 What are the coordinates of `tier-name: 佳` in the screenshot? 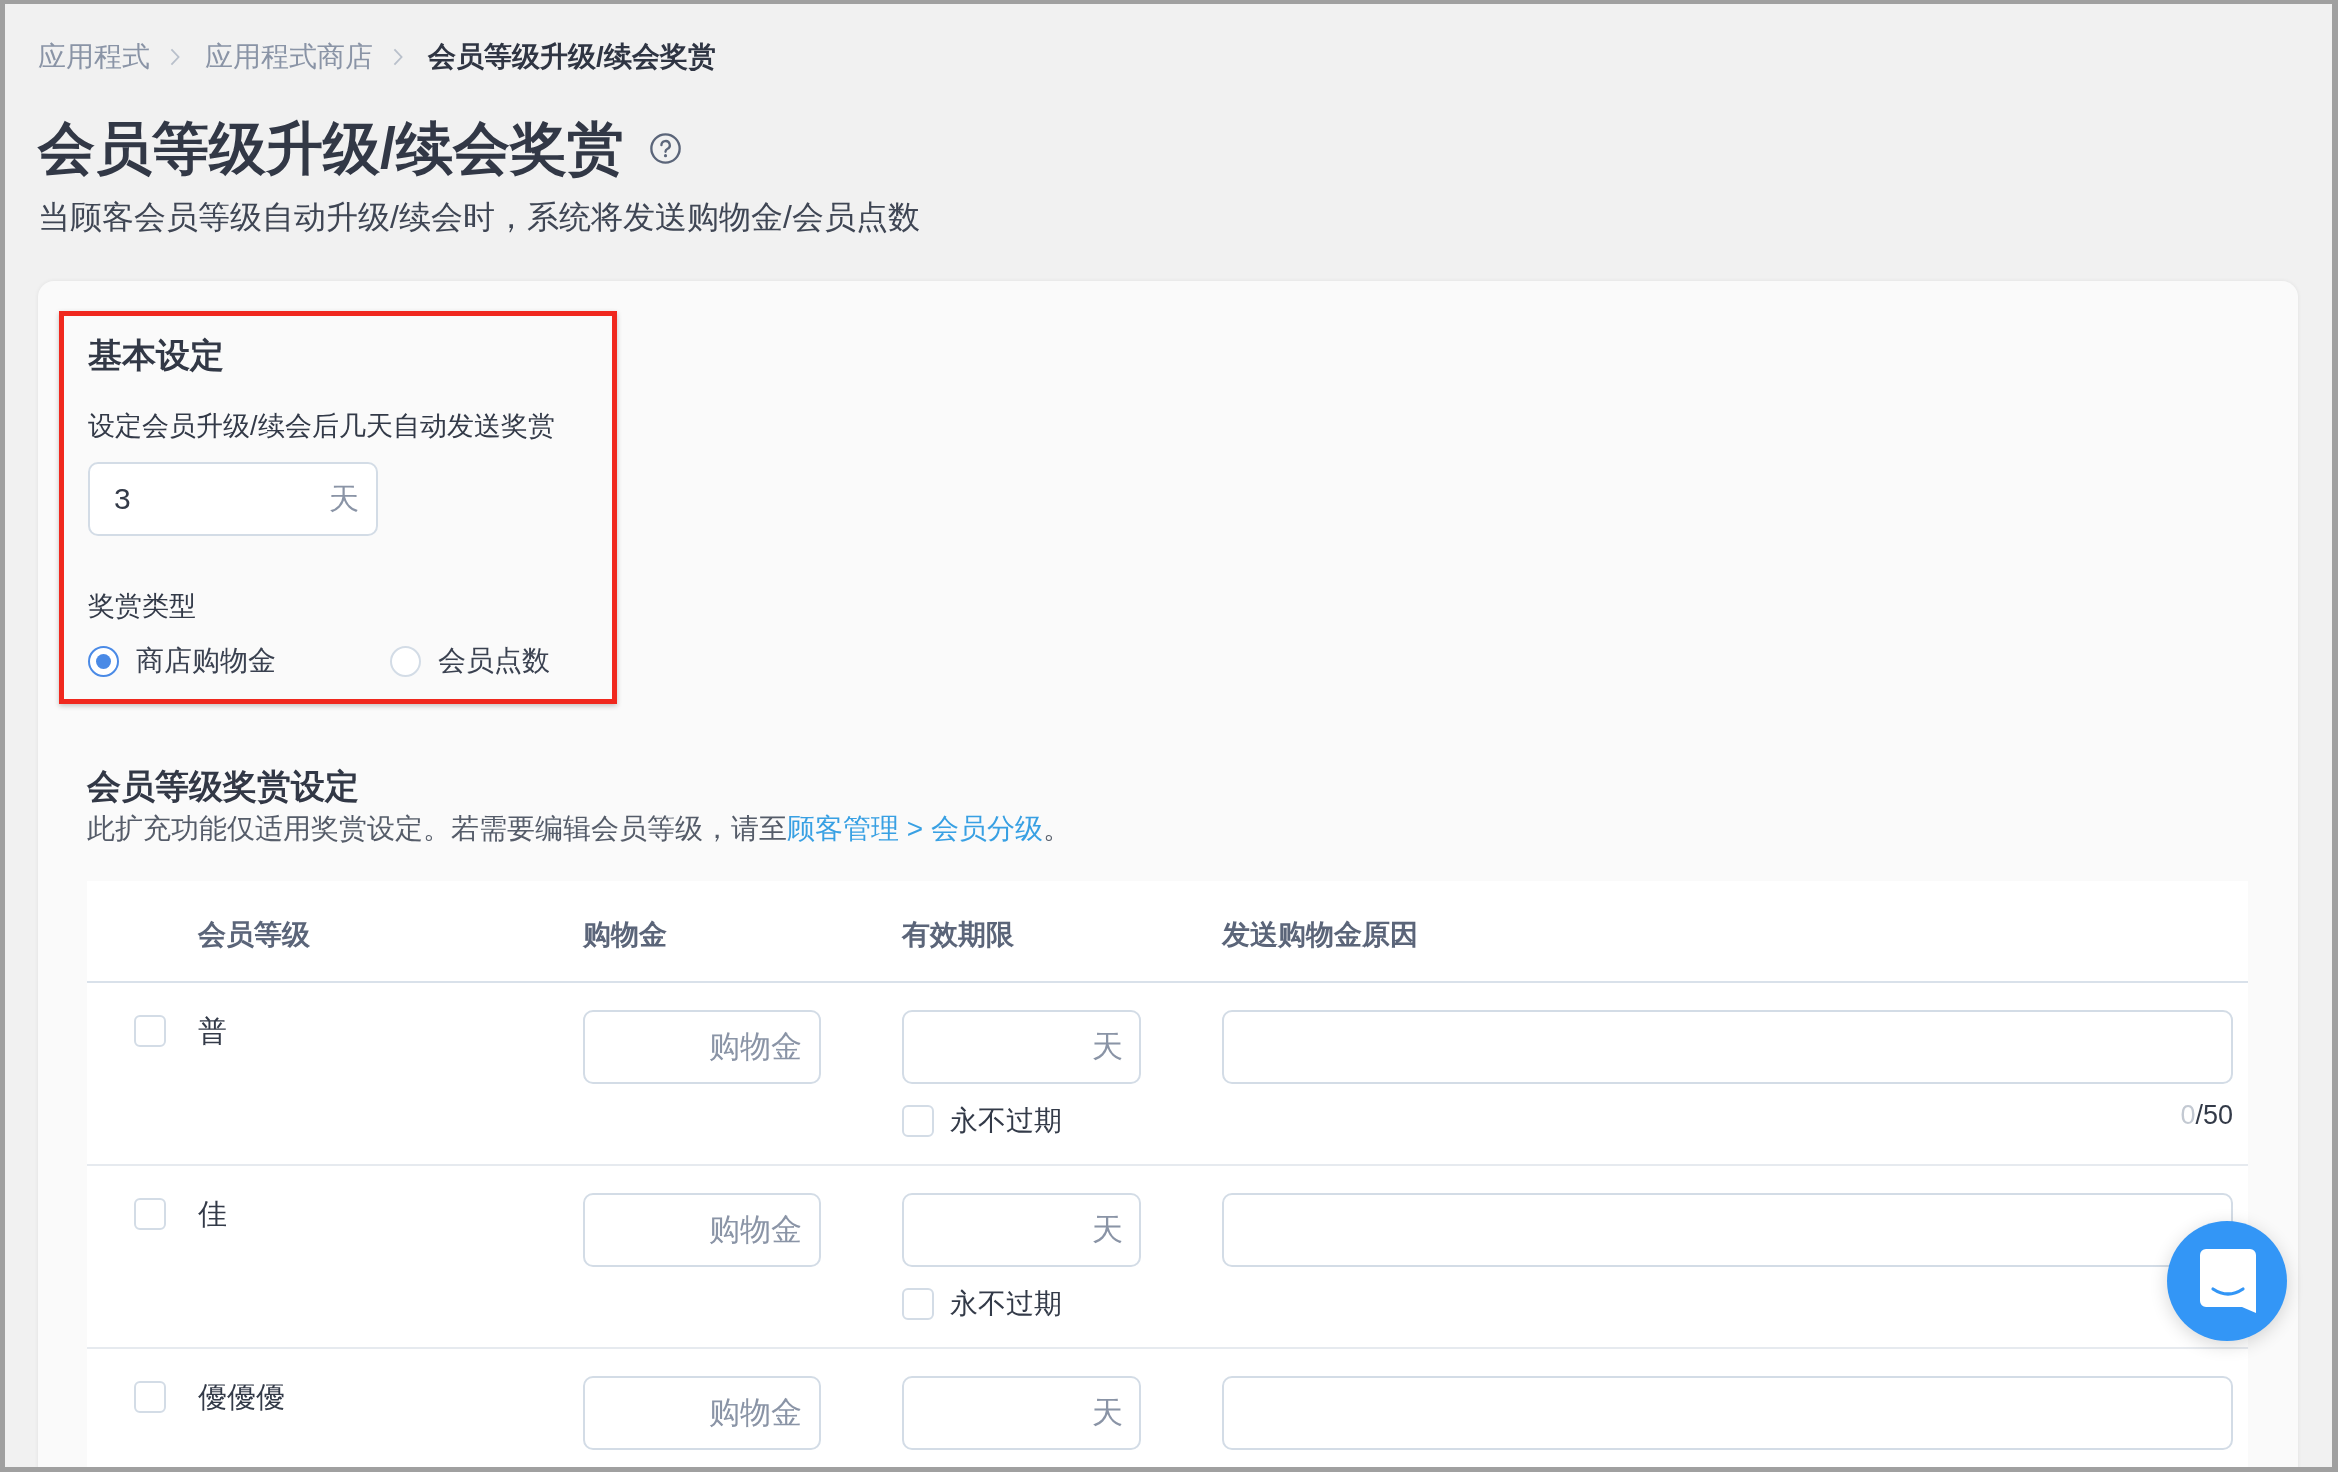 It's located at (212, 1214).